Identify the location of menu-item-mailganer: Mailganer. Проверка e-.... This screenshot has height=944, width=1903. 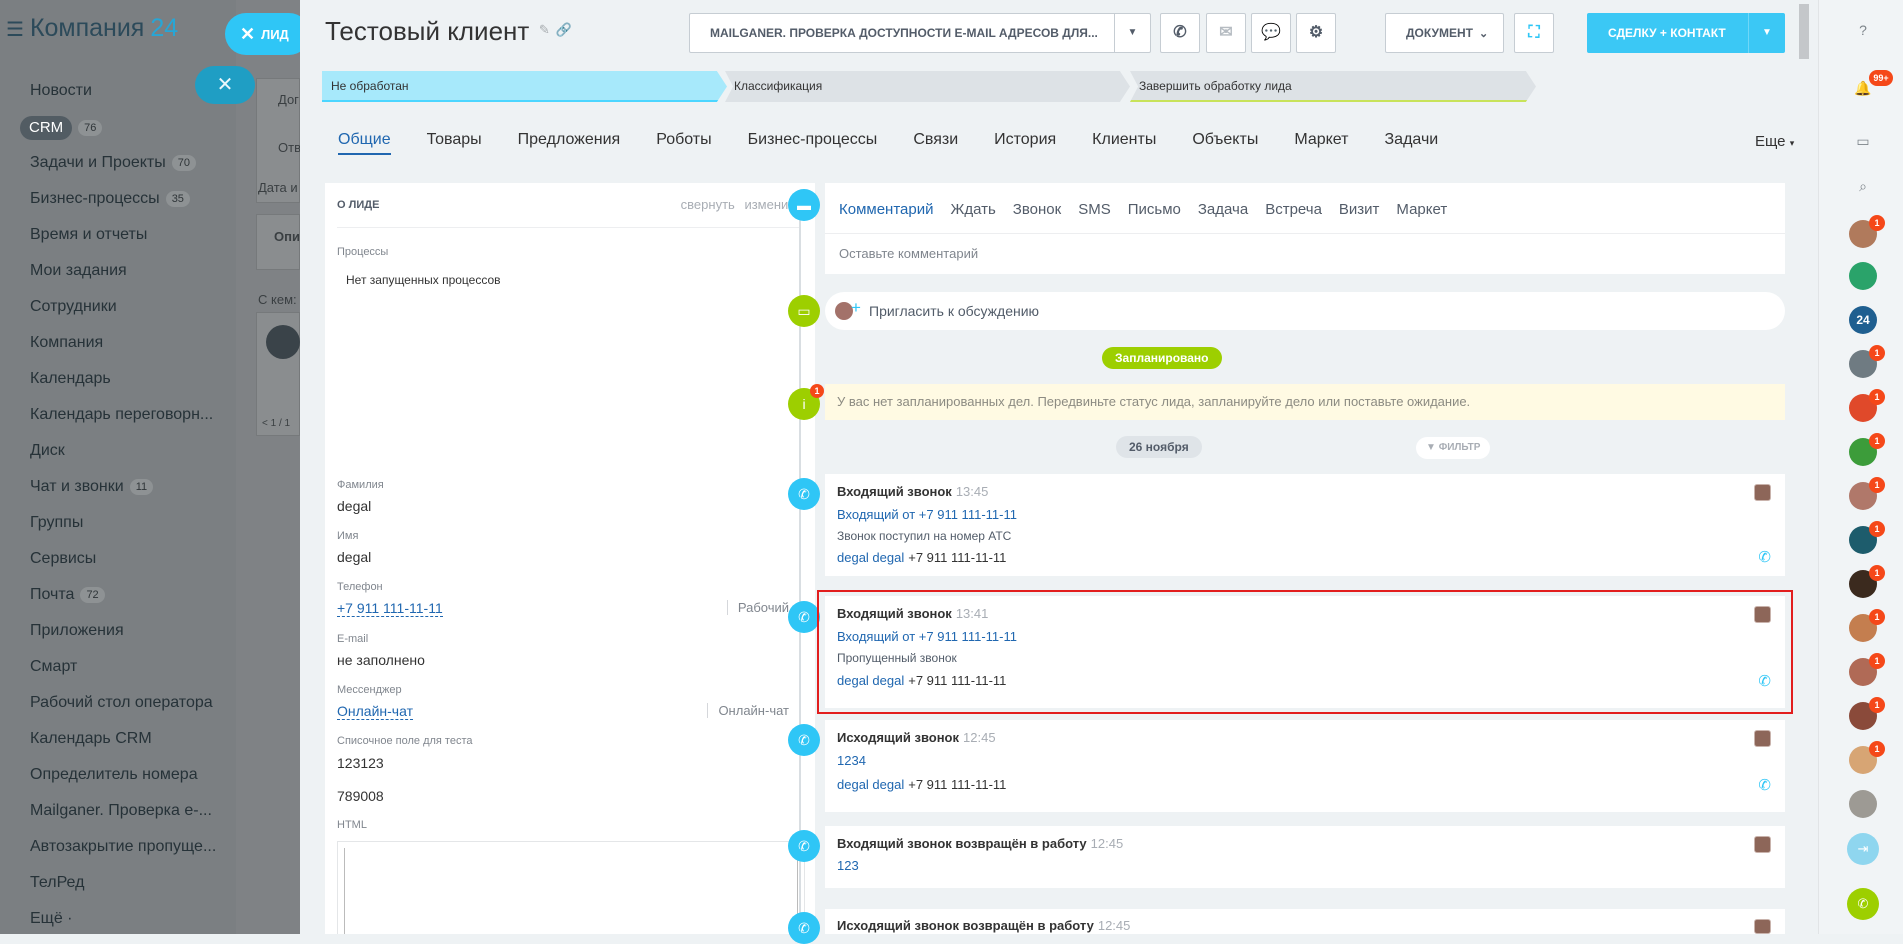
(123, 818).